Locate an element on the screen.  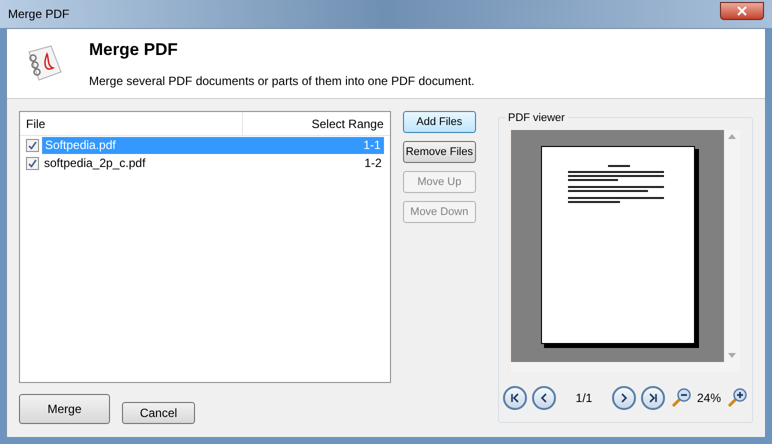
file-row: softpedia_2p_c.pdf 1-2 is located at coordinates (213, 163).